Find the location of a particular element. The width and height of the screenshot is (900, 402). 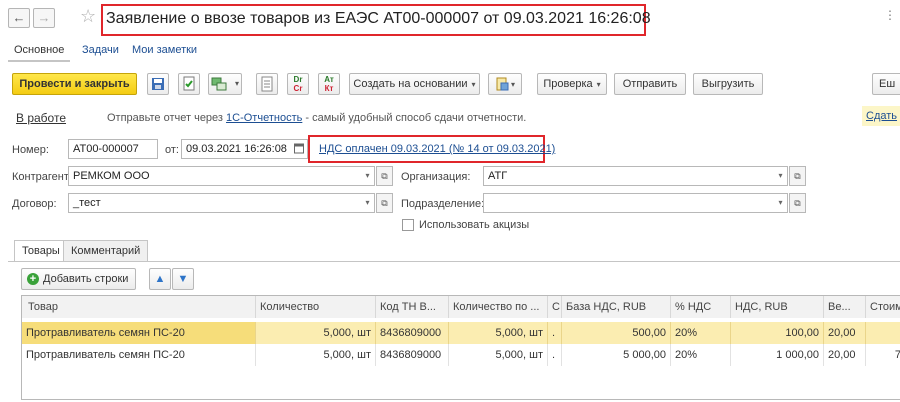

at-kt-top: Ат is located at coordinates (329, 79).